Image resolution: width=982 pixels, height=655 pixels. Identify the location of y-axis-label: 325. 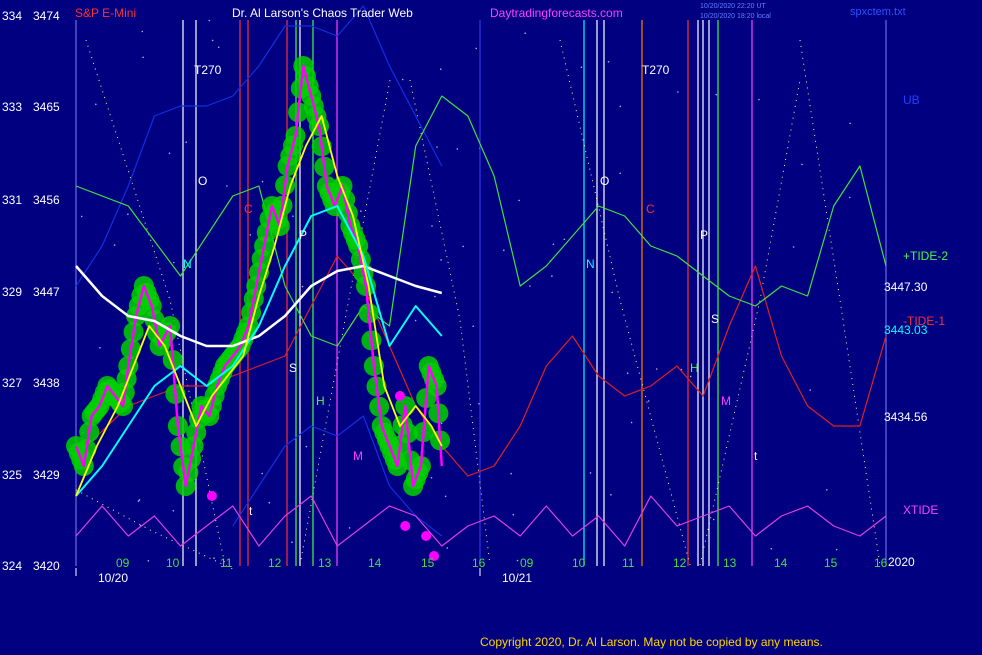
(12, 475).